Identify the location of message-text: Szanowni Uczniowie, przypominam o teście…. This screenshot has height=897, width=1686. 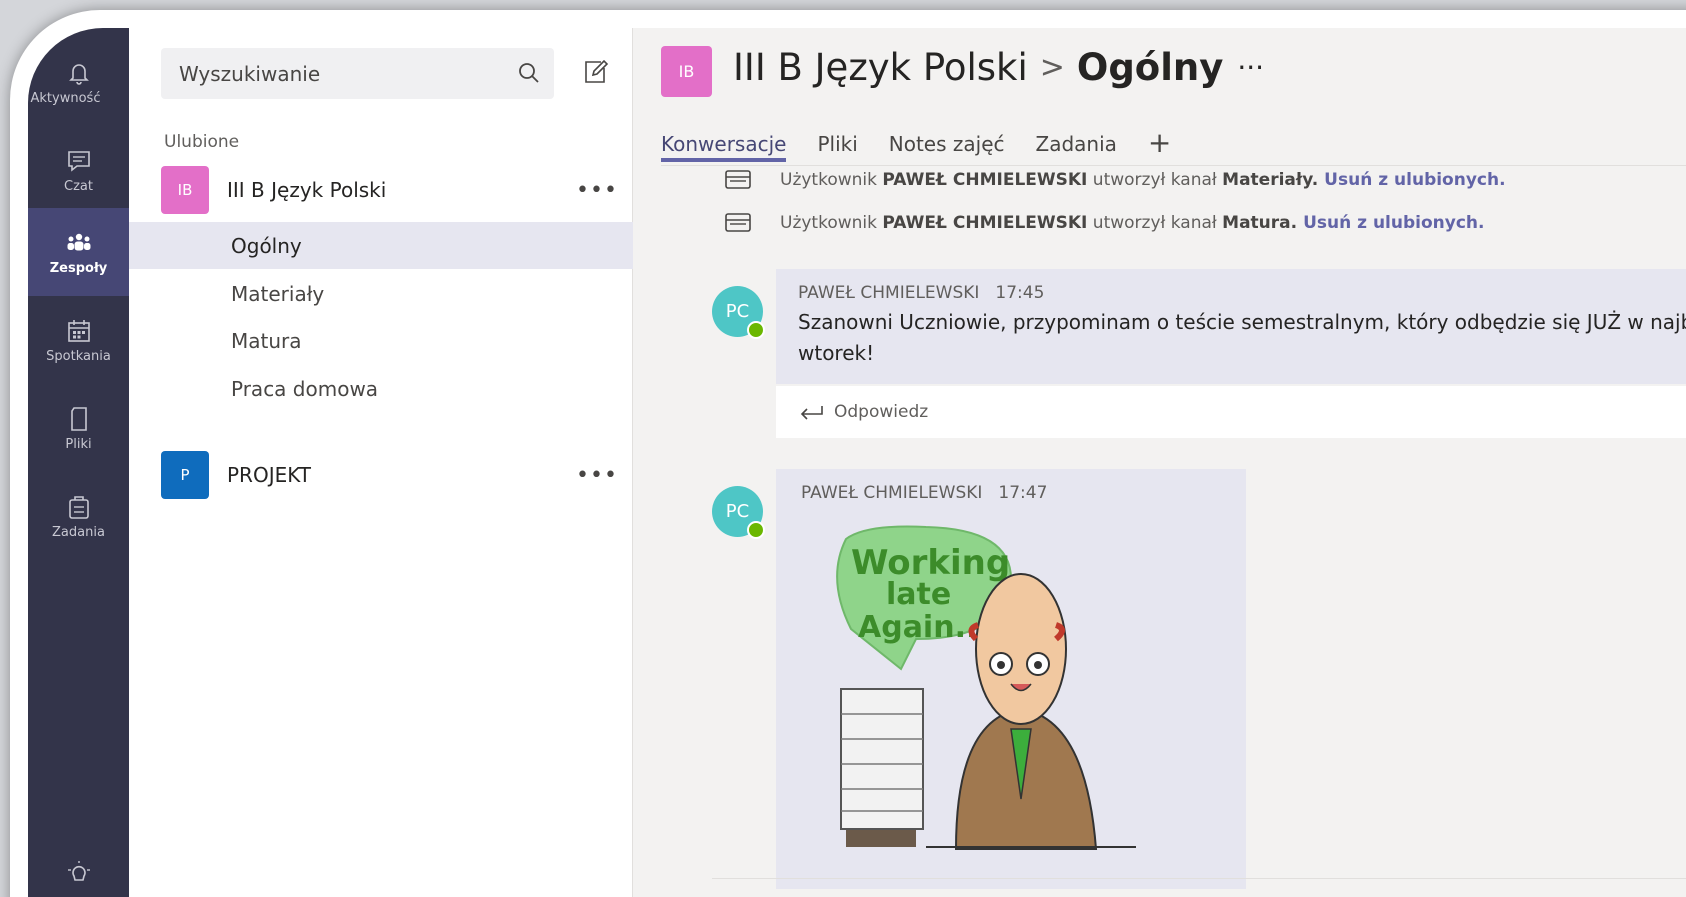
(1242, 337).